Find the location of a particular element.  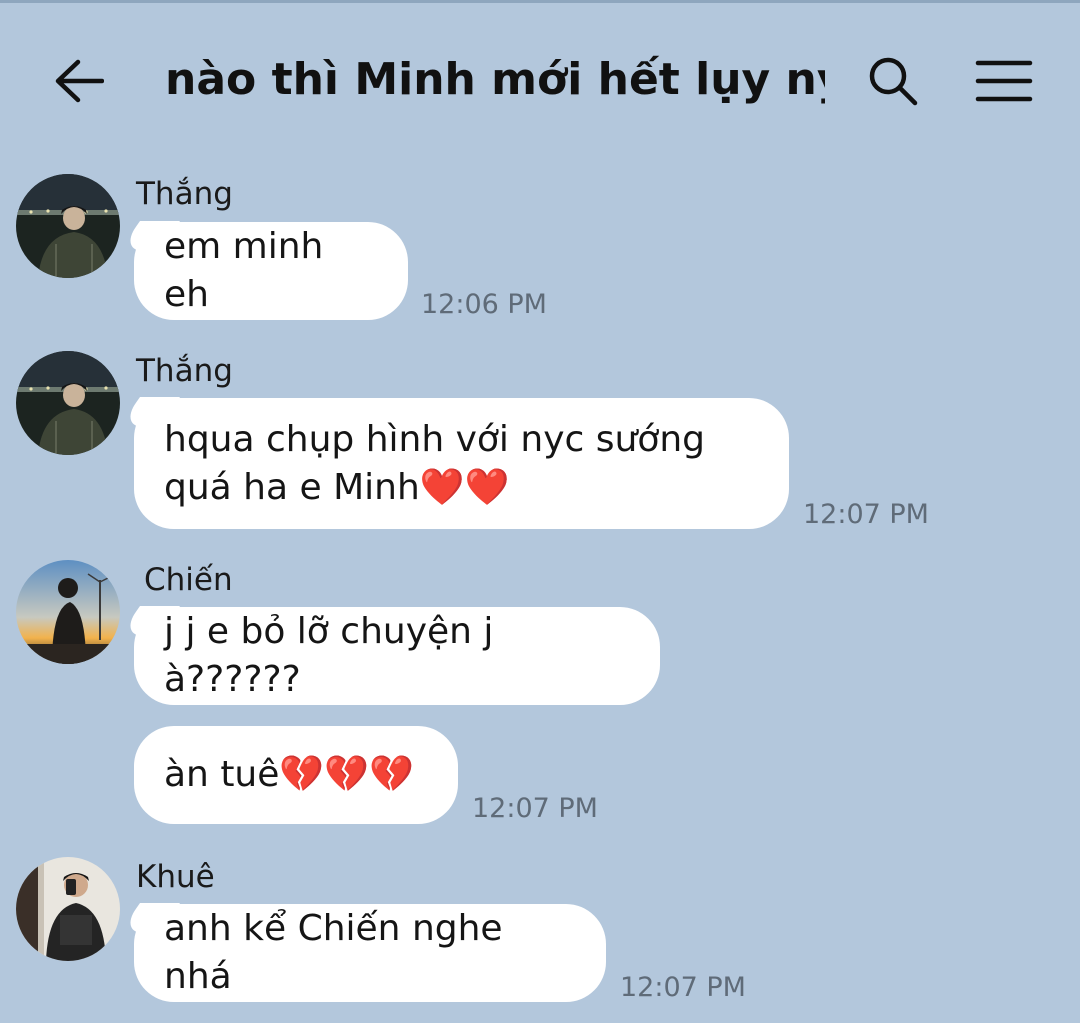

message-bubble: anh kể Chiến nghe nhá is located at coordinates (370, 953).